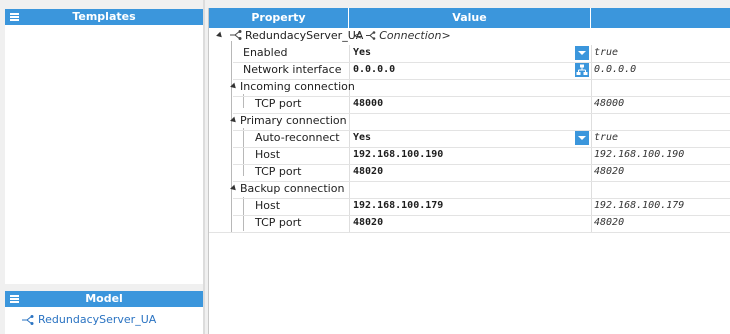 The height and width of the screenshot is (334, 730). I want to click on root-type: Connection>, so click(415, 35).